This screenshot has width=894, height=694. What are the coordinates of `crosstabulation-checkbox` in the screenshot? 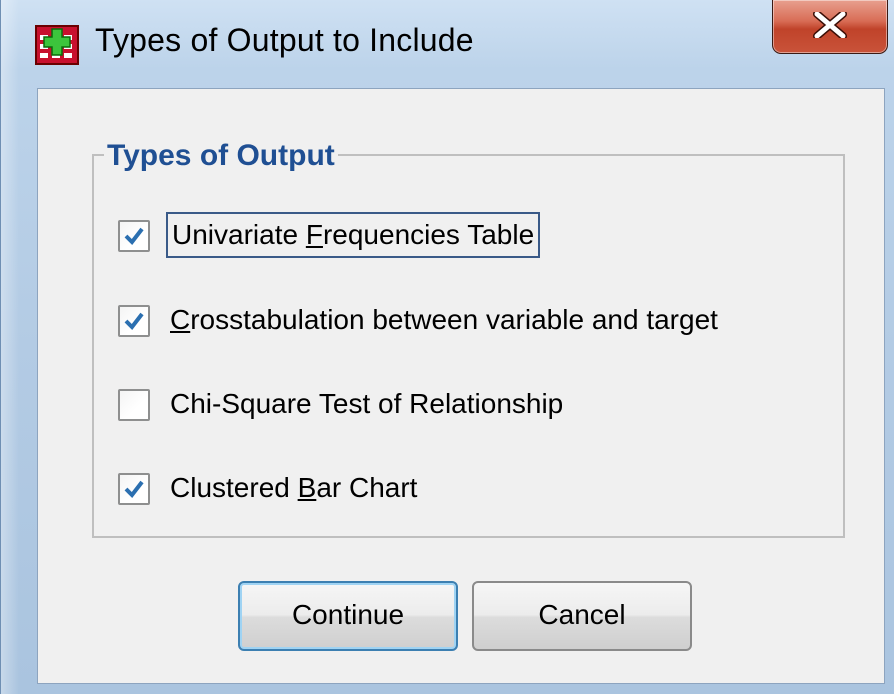 It's located at (134, 321).